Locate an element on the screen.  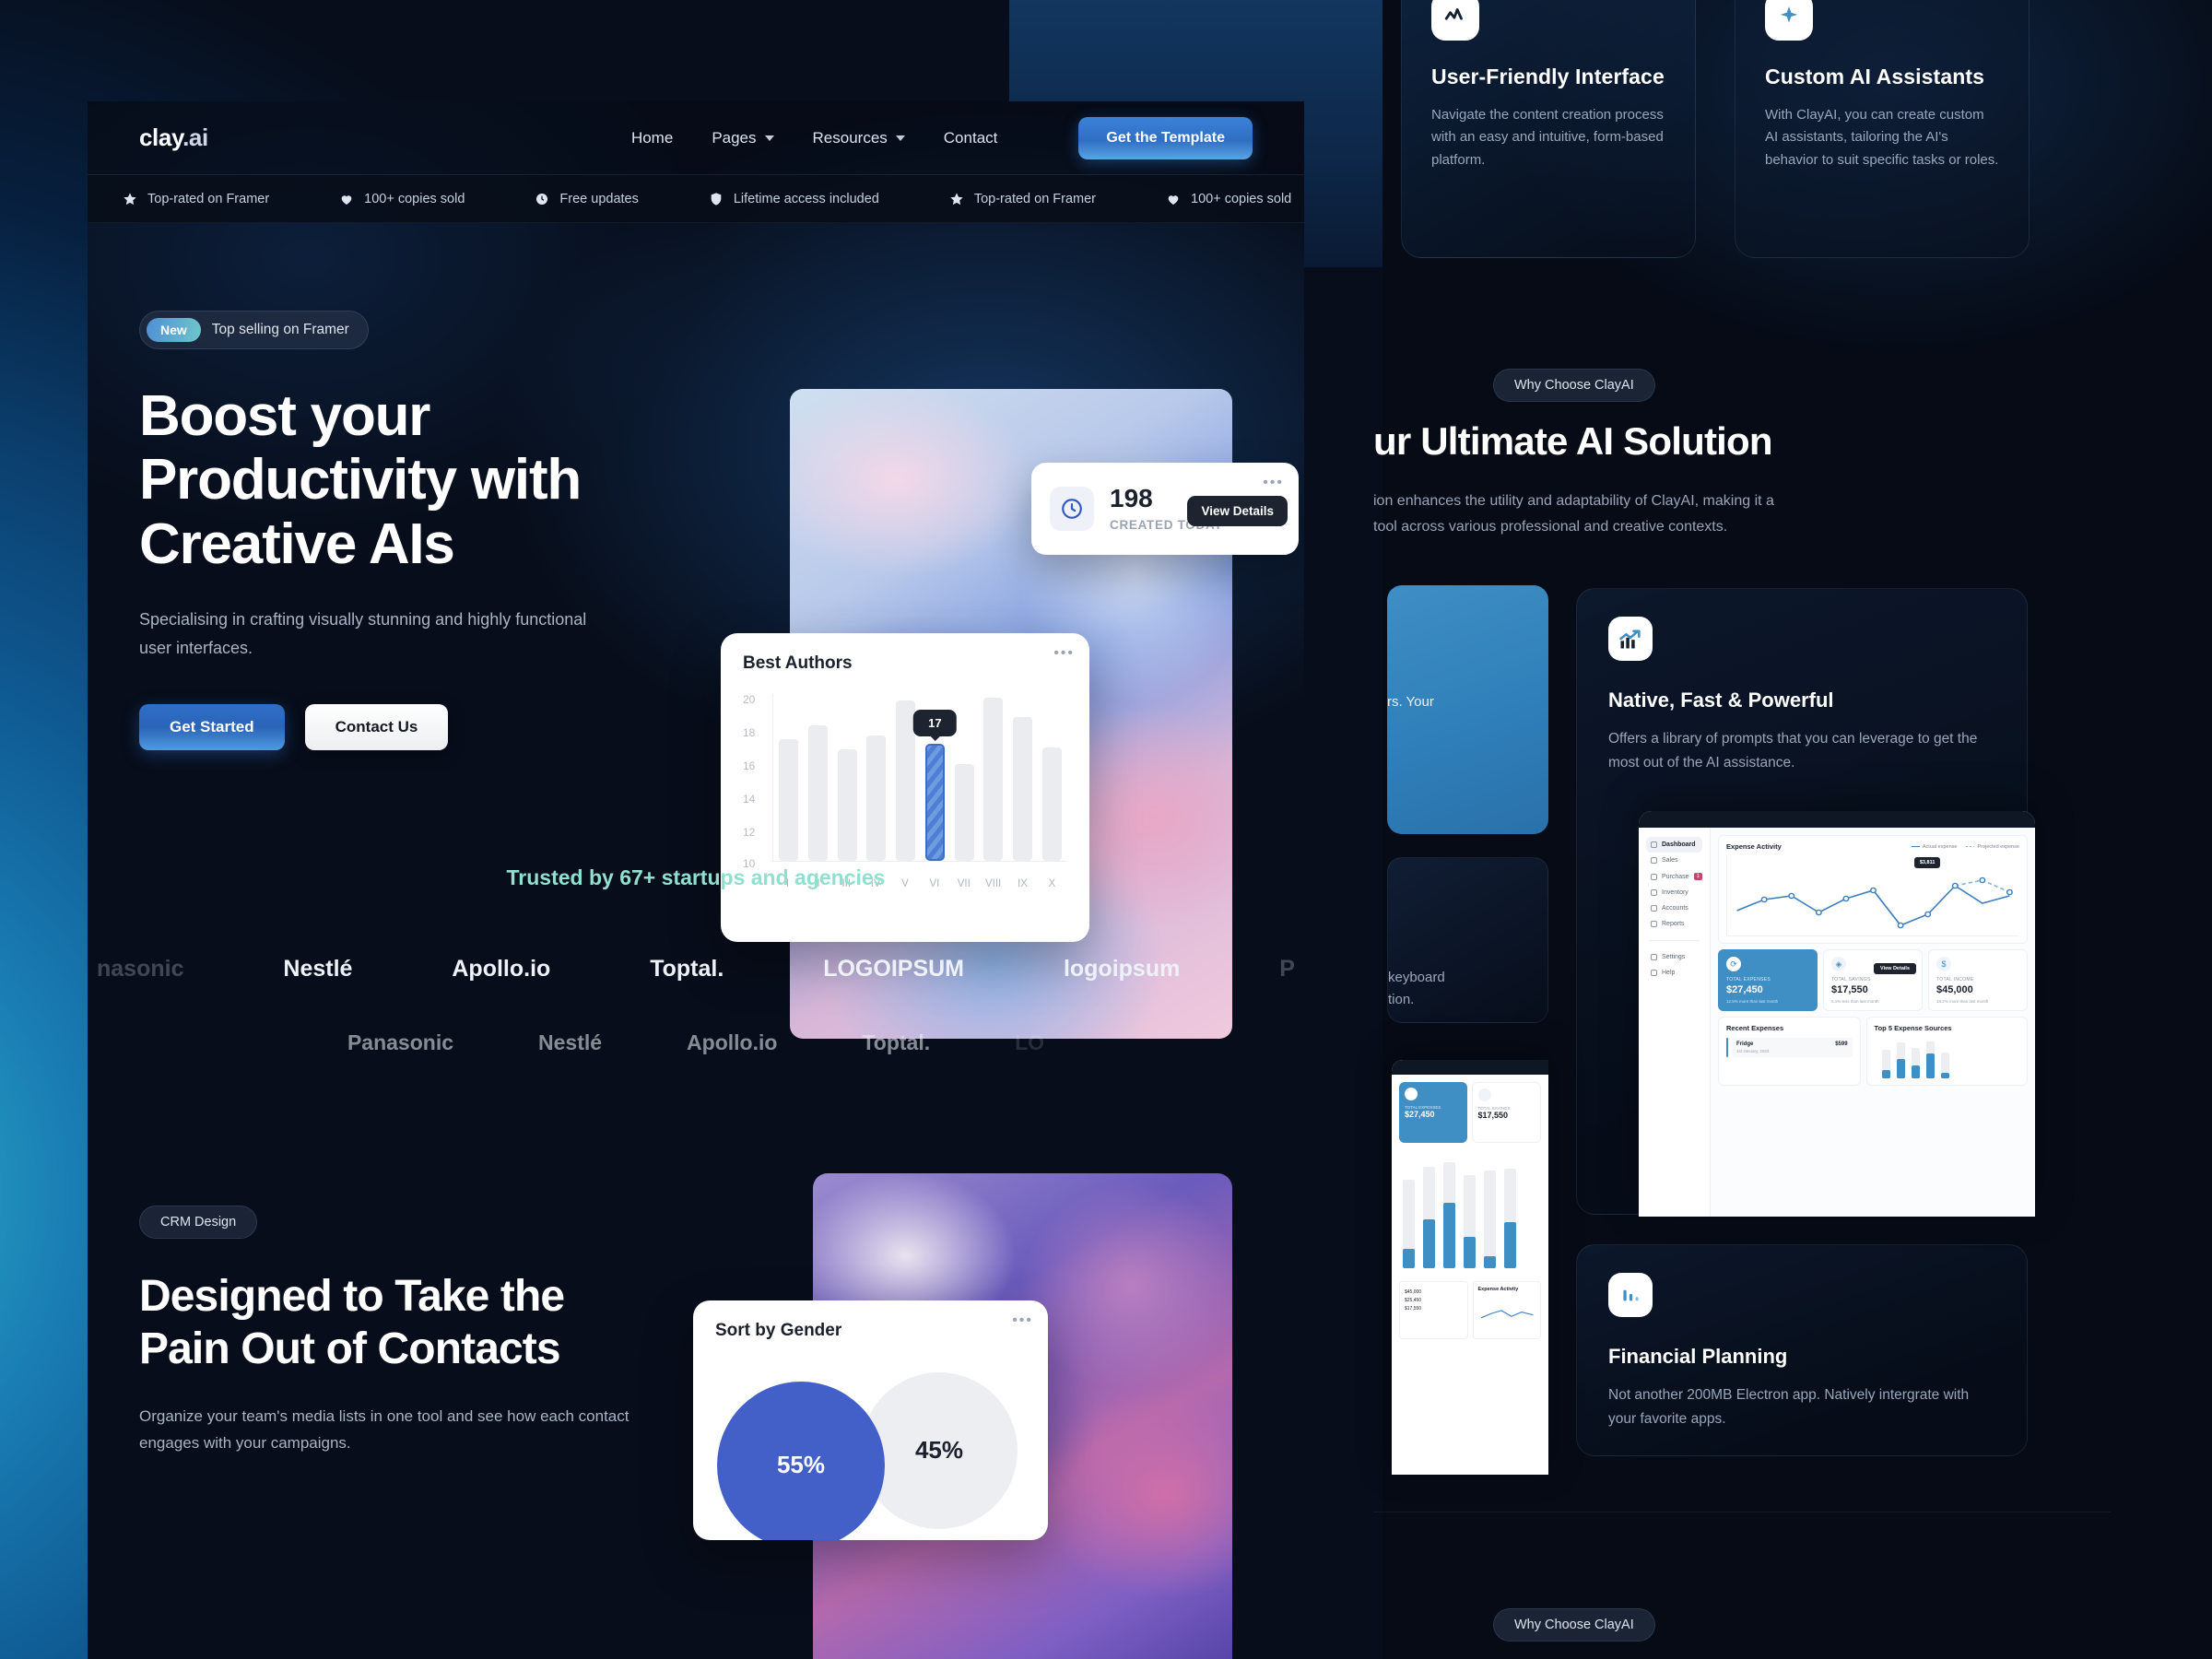
y-tick: 12 is located at coordinates (749, 832).